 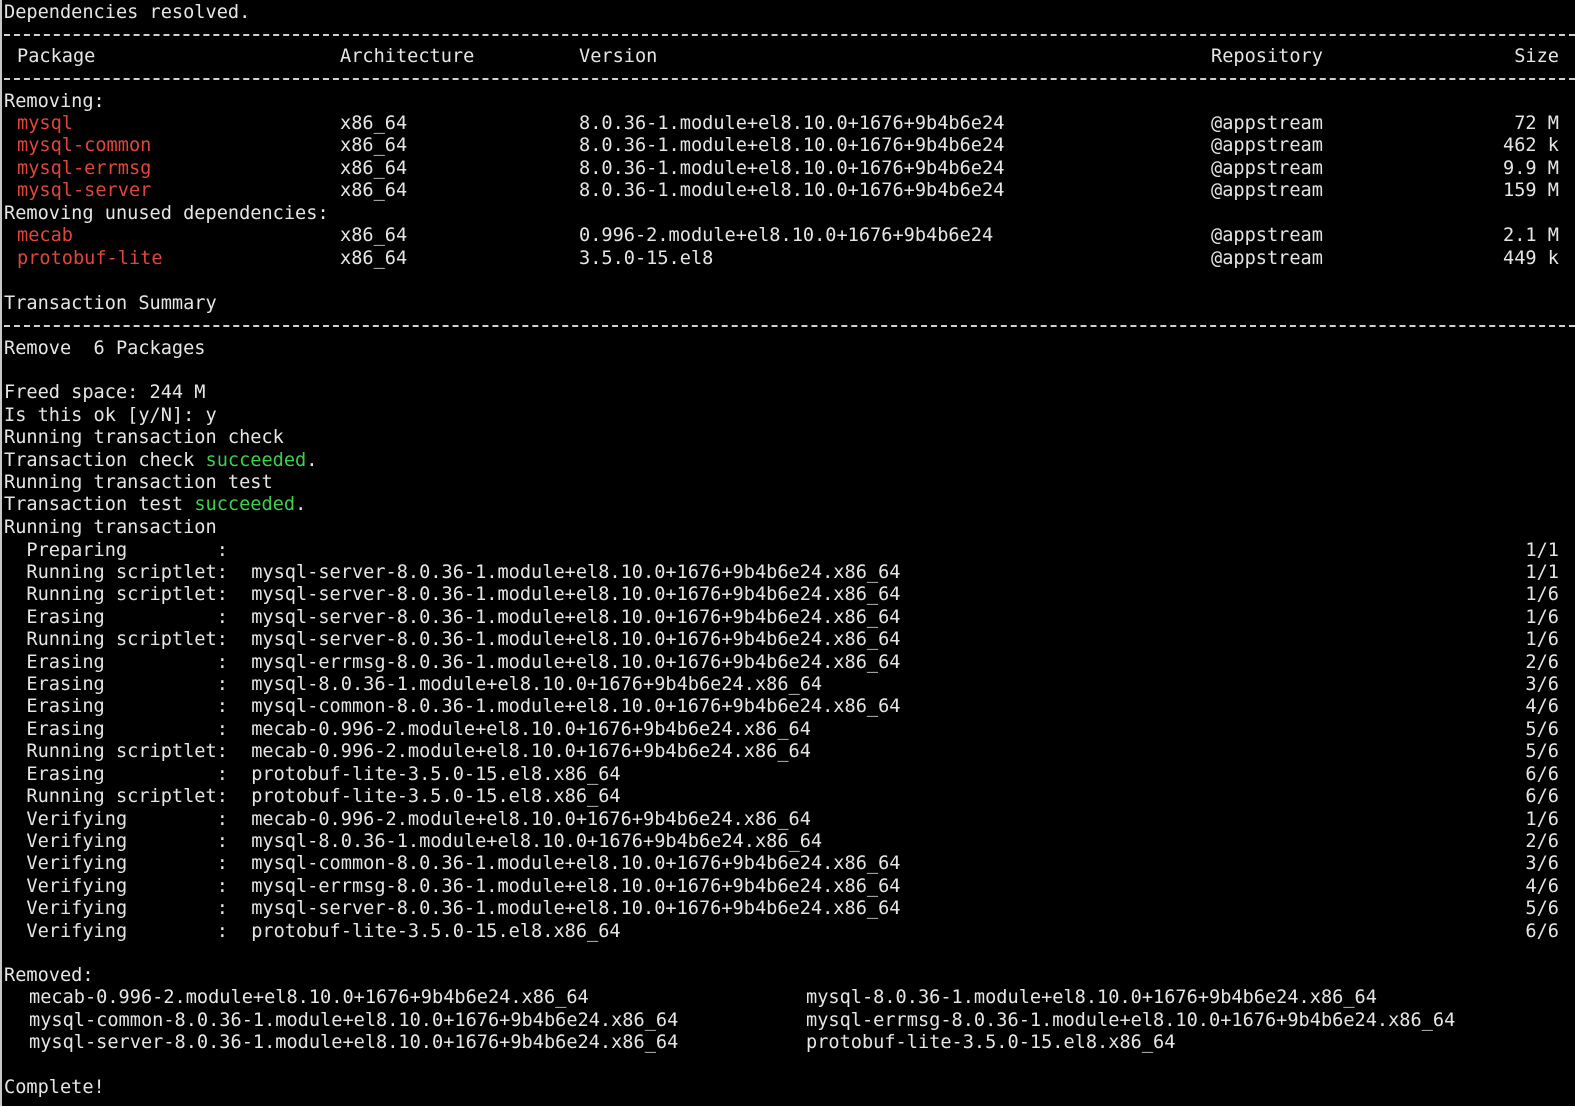 What do you see at coordinates (1531, 190) in the screenshot?
I see `package-size: 159 M` at bounding box center [1531, 190].